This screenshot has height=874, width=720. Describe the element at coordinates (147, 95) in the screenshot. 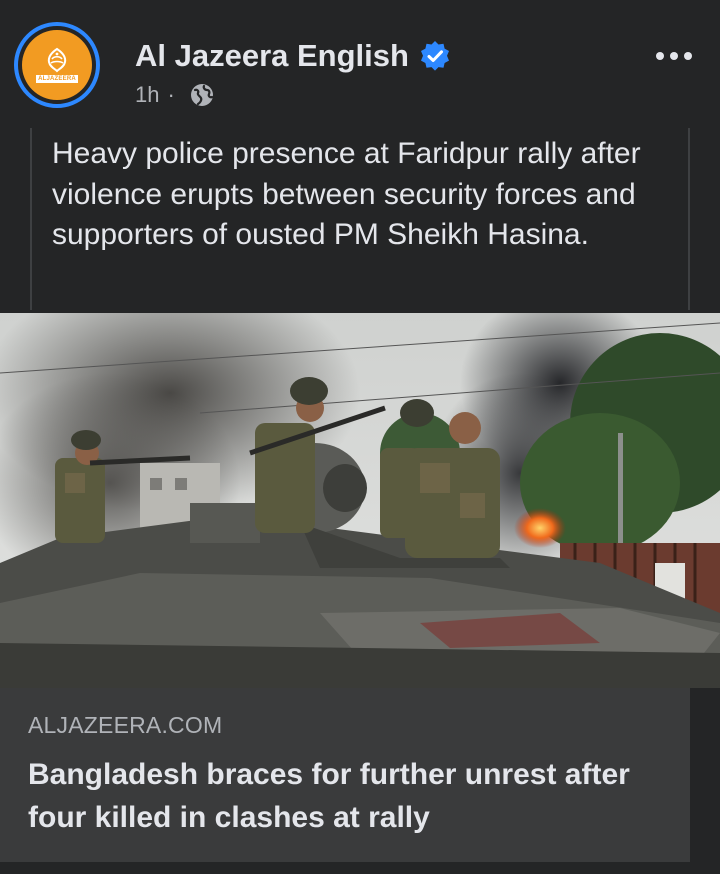

I see `post-timestamp: 1h` at that location.